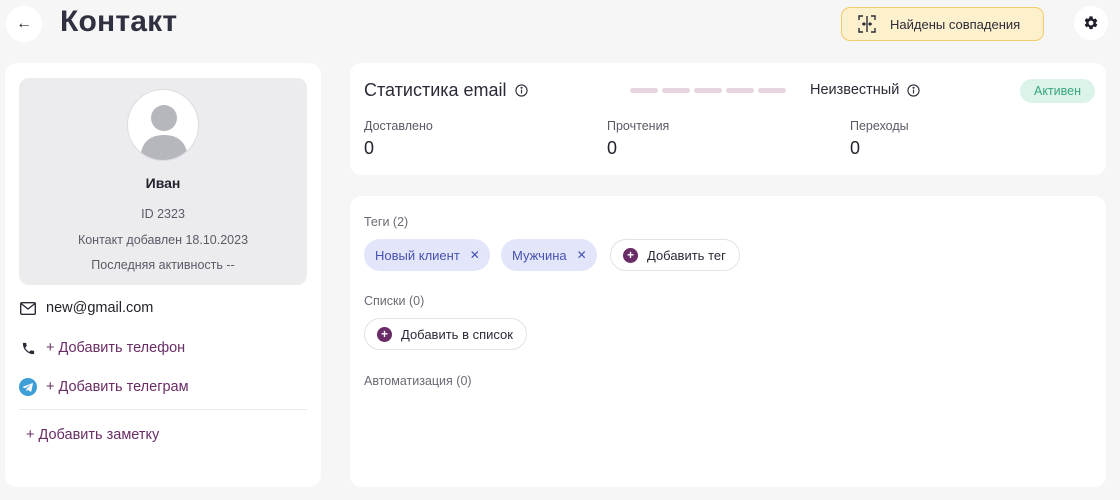  I want to click on add-telegram-link: + Добавить телеграм, so click(117, 387).